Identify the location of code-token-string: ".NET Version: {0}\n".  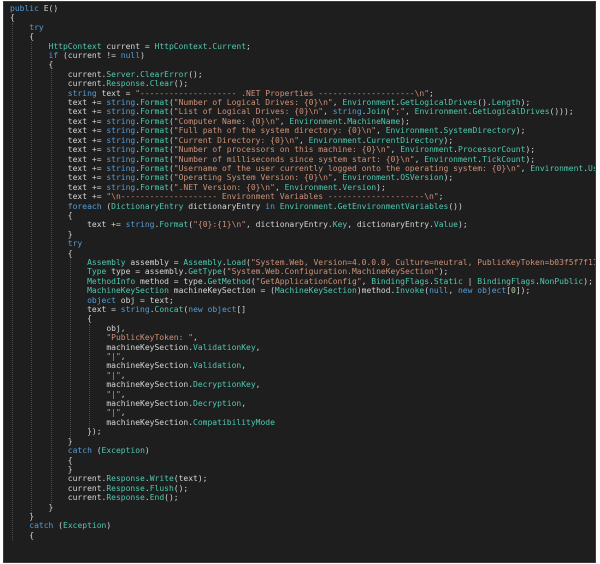
(224, 187).